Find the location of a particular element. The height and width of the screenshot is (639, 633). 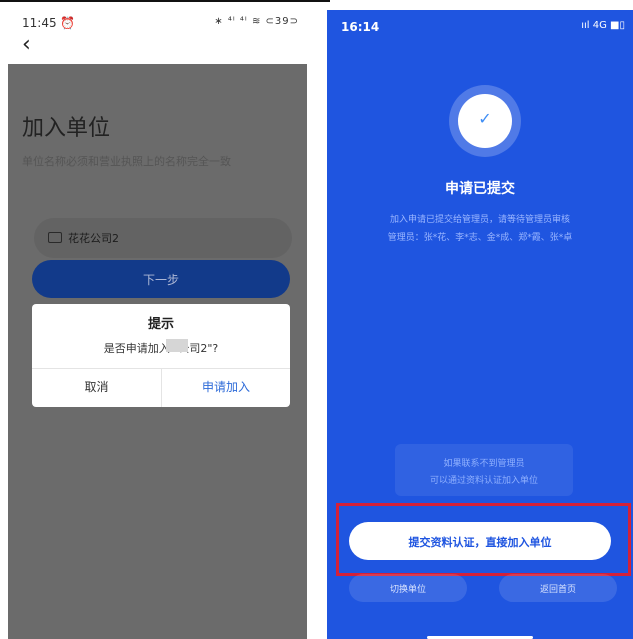

switch-unit-button: 切换单位 is located at coordinates (408, 588).